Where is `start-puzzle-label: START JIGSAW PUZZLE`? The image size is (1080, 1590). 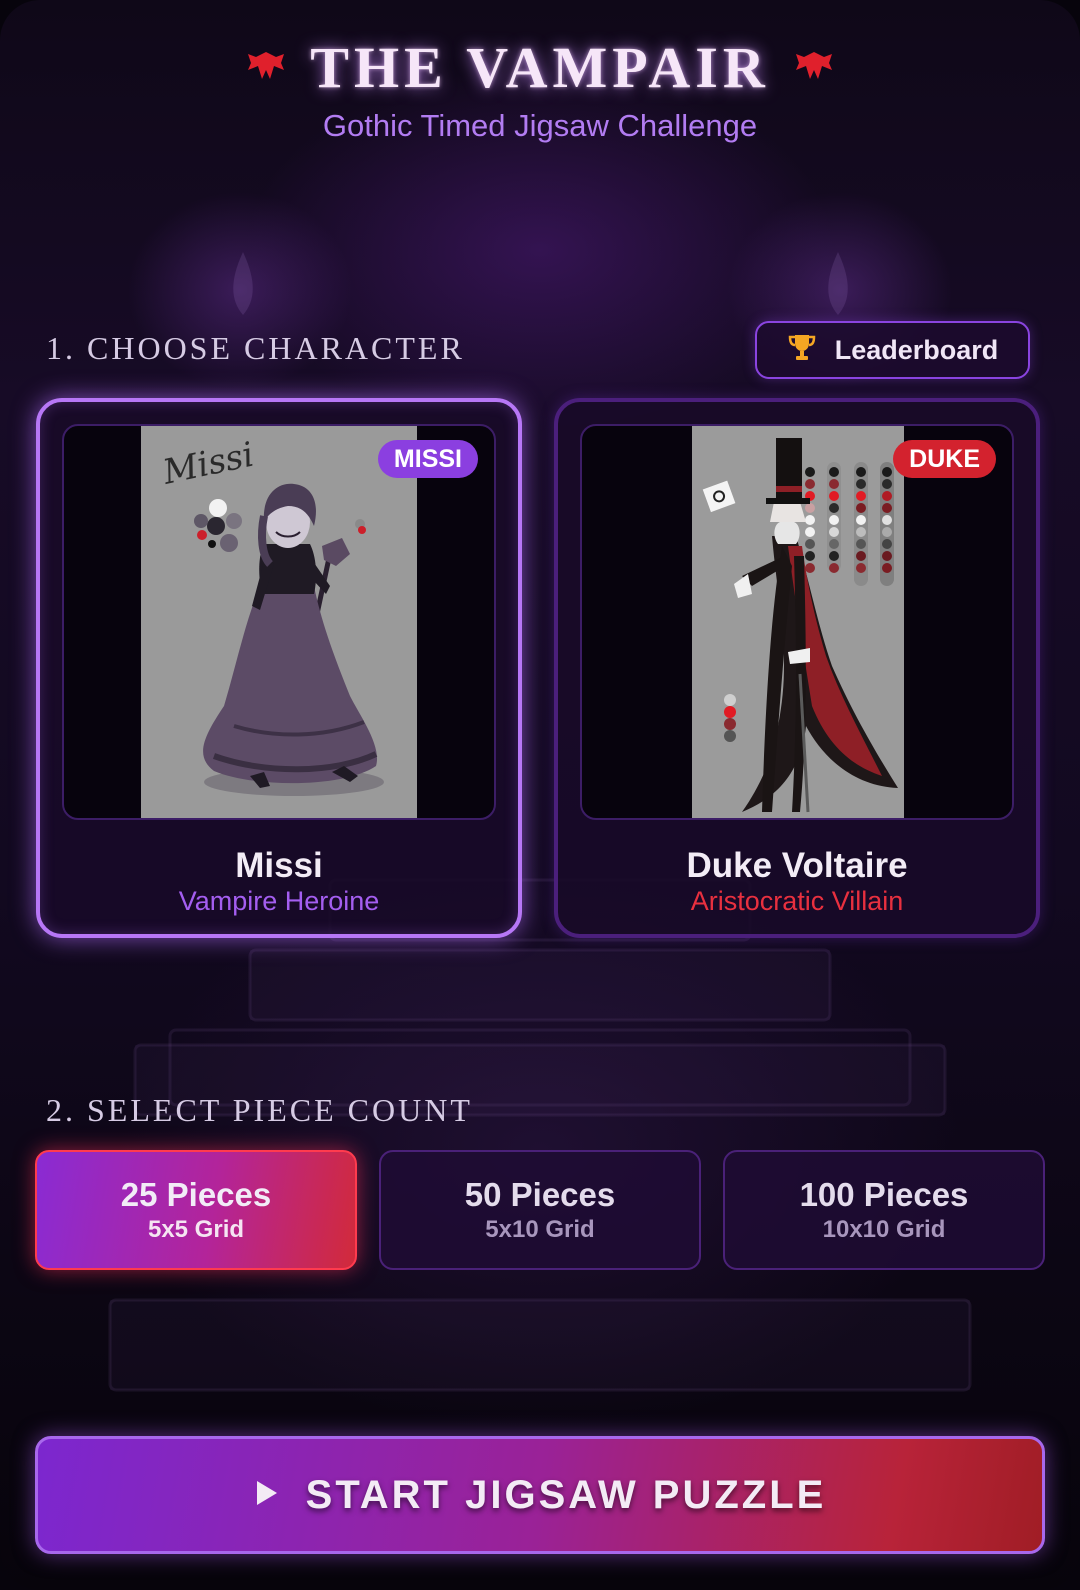
start-puzzle-label: START JIGSAW PUZZLE is located at coordinates (566, 1494).